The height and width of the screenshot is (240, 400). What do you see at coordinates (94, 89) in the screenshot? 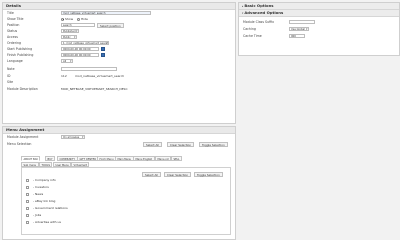
I see `module-description-value: MOD_NETBASE_VIRTUEMART_SEARCH_DESC` at bounding box center [94, 89].